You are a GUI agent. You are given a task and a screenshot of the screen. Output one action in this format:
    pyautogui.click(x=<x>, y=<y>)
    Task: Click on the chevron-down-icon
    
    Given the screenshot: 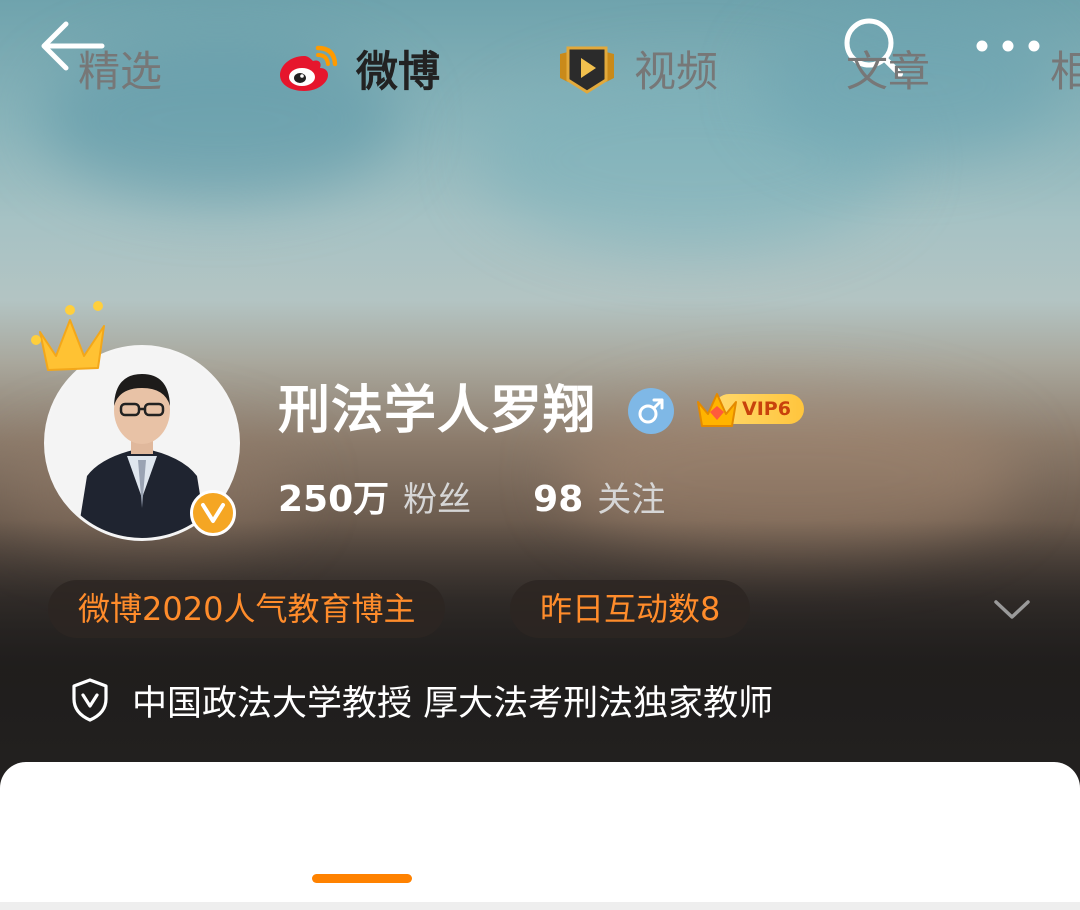 What is the action you would take?
    pyautogui.click(x=1012, y=609)
    